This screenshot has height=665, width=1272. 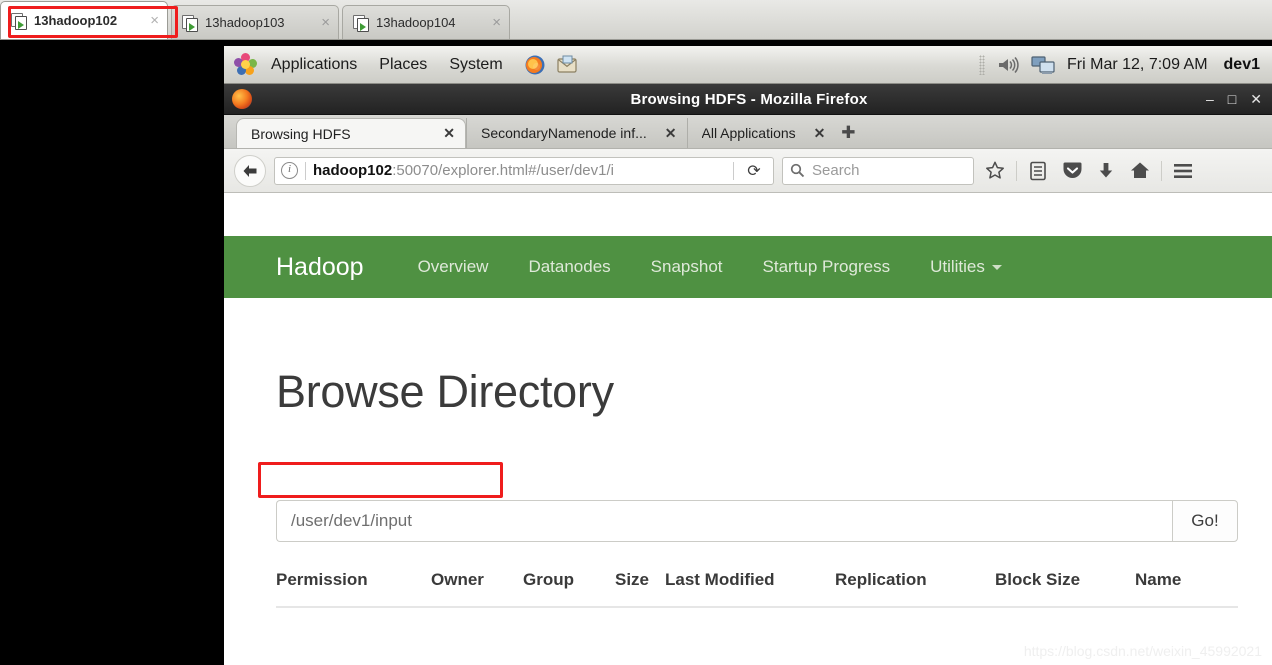 I want to click on mail-icon, so click(x=567, y=65).